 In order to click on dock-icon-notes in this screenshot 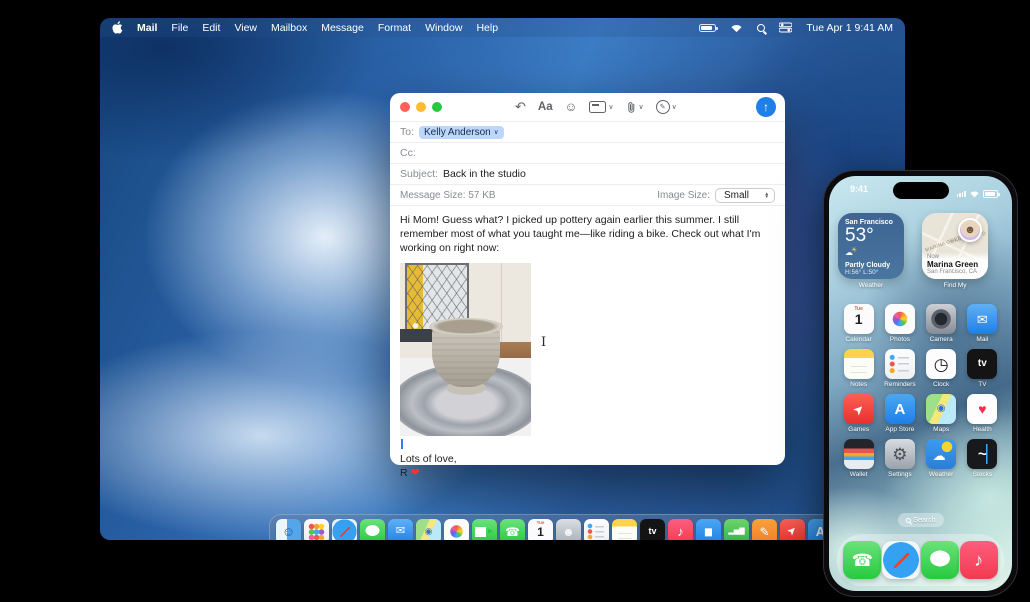, I will do `click(624, 529)`.